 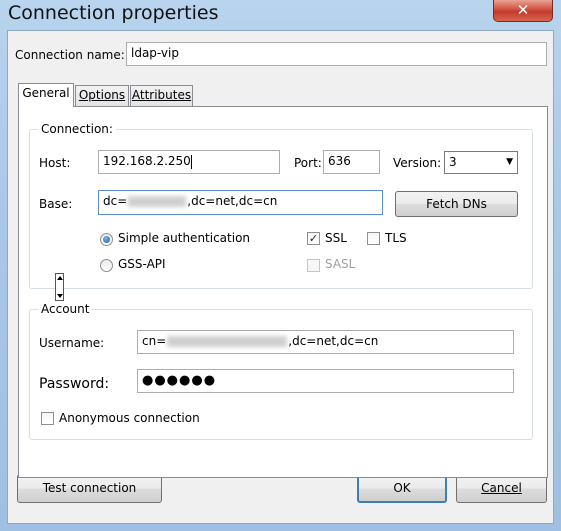 I want to click on base-label: Base:, so click(x=56, y=204).